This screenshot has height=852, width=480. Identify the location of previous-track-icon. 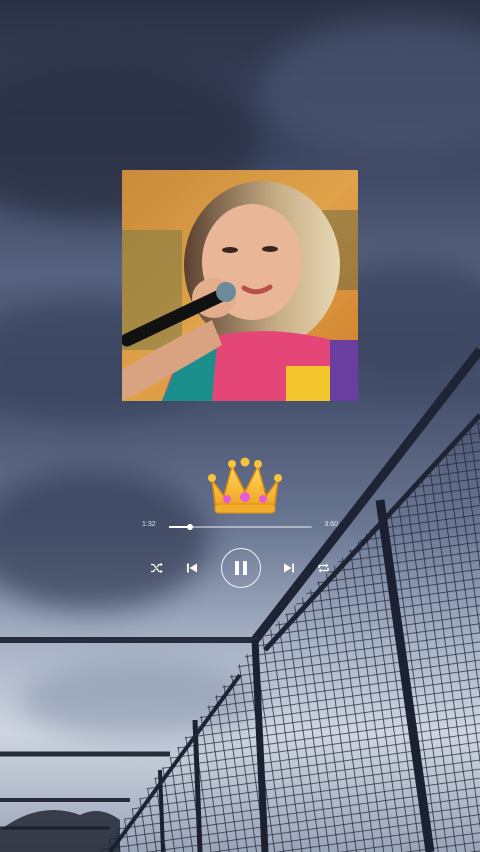
(192, 568).